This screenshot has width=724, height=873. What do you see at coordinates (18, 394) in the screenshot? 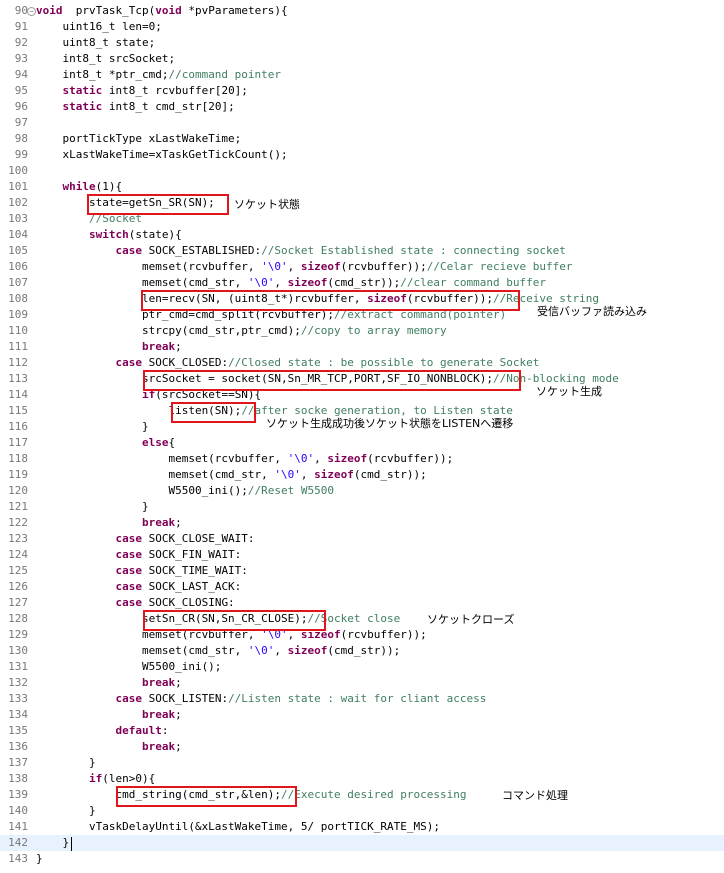
I see `line-number: 114` at bounding box center [18, 394].